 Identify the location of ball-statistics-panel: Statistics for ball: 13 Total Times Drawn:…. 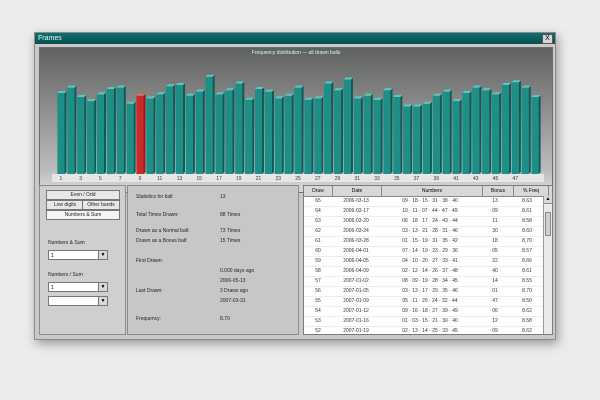
(213, 260).